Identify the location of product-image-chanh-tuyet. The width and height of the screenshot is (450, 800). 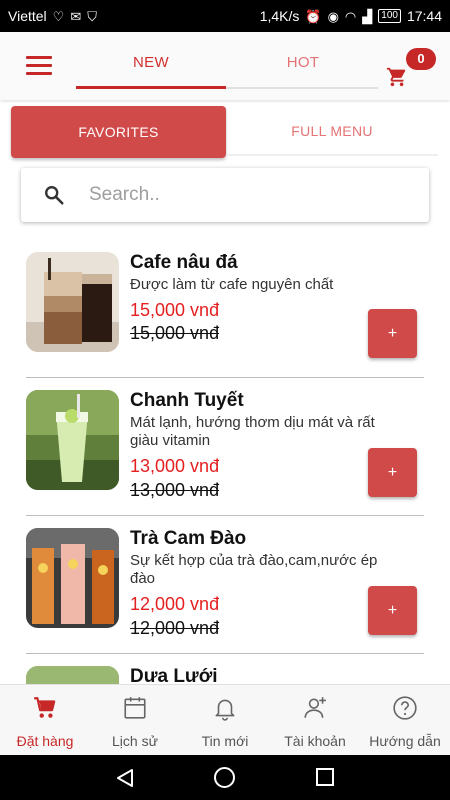
(72, 440).